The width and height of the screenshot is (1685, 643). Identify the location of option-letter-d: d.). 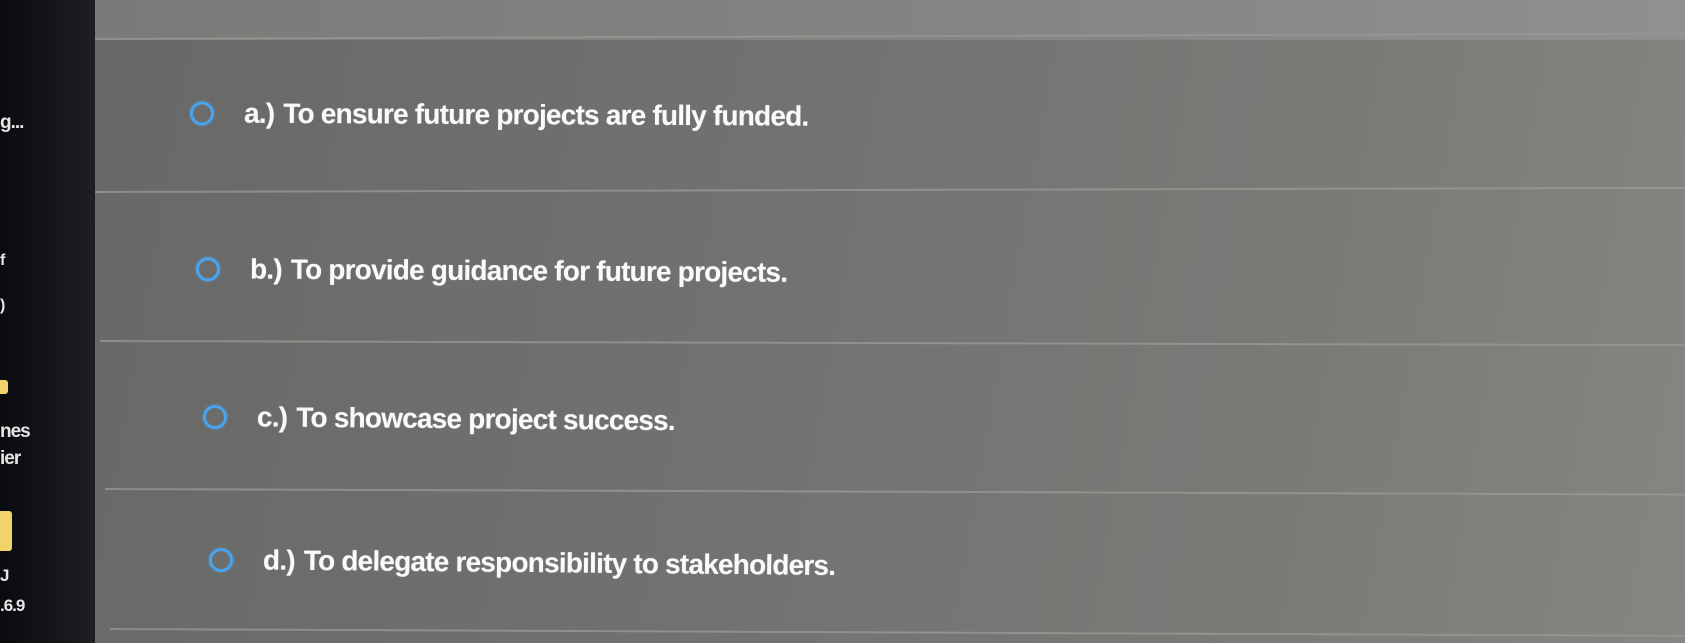
(279, 561).